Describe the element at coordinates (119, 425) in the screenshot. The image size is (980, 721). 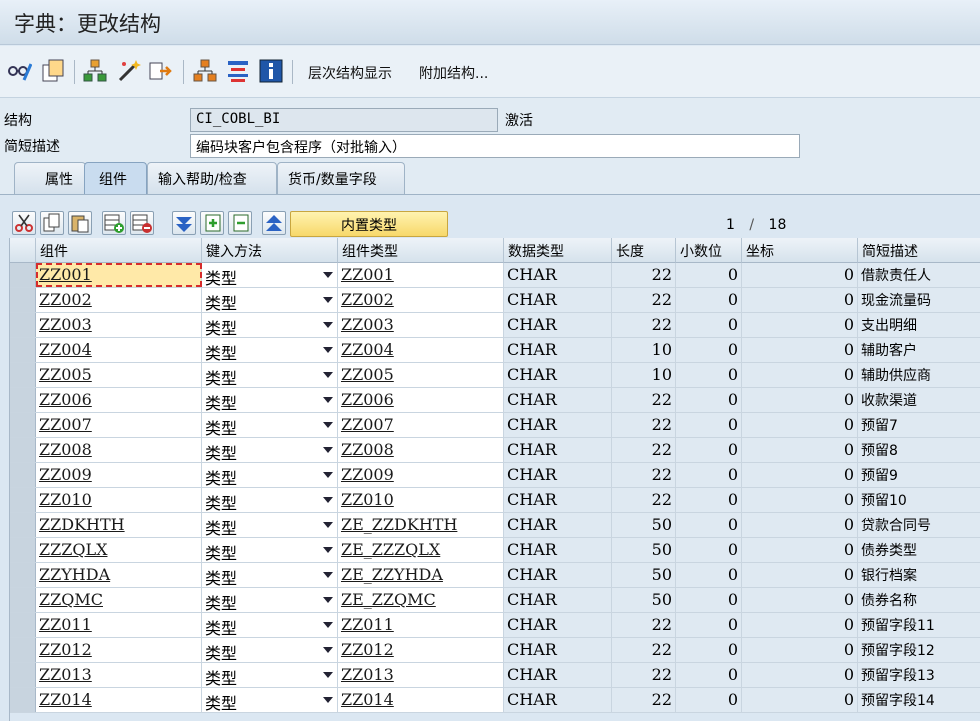
I see `component-cell: ZZ007` at that location.